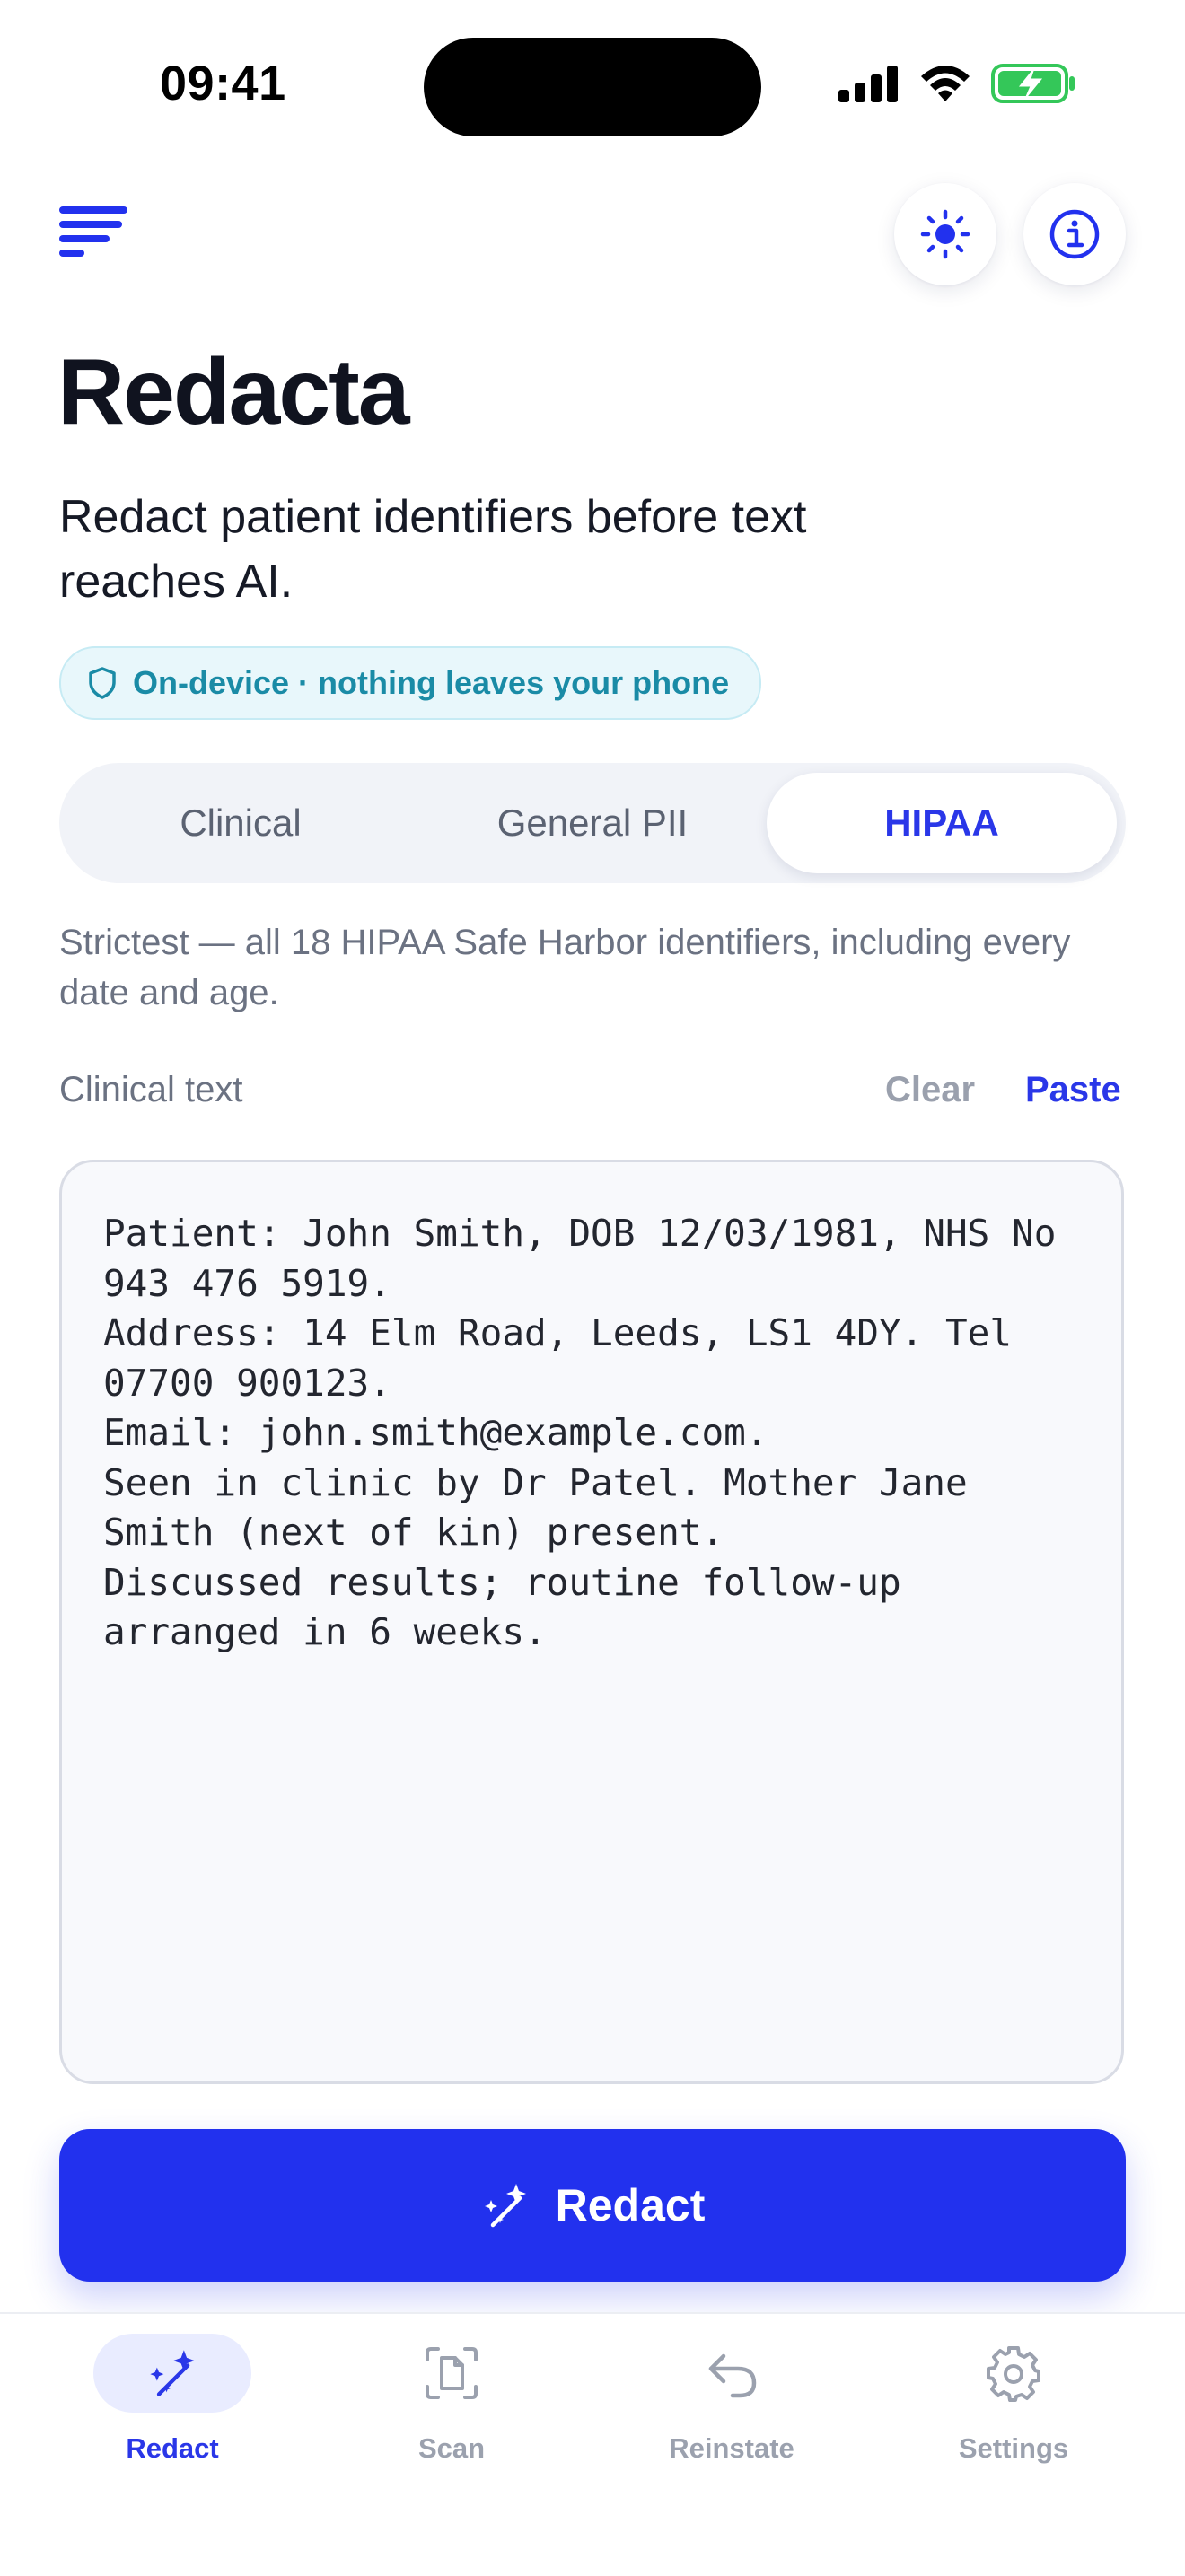  Describe the element at coordinates (1013, 2448) in the screenshot. I see `tab-settings-label: Settings` at that location.